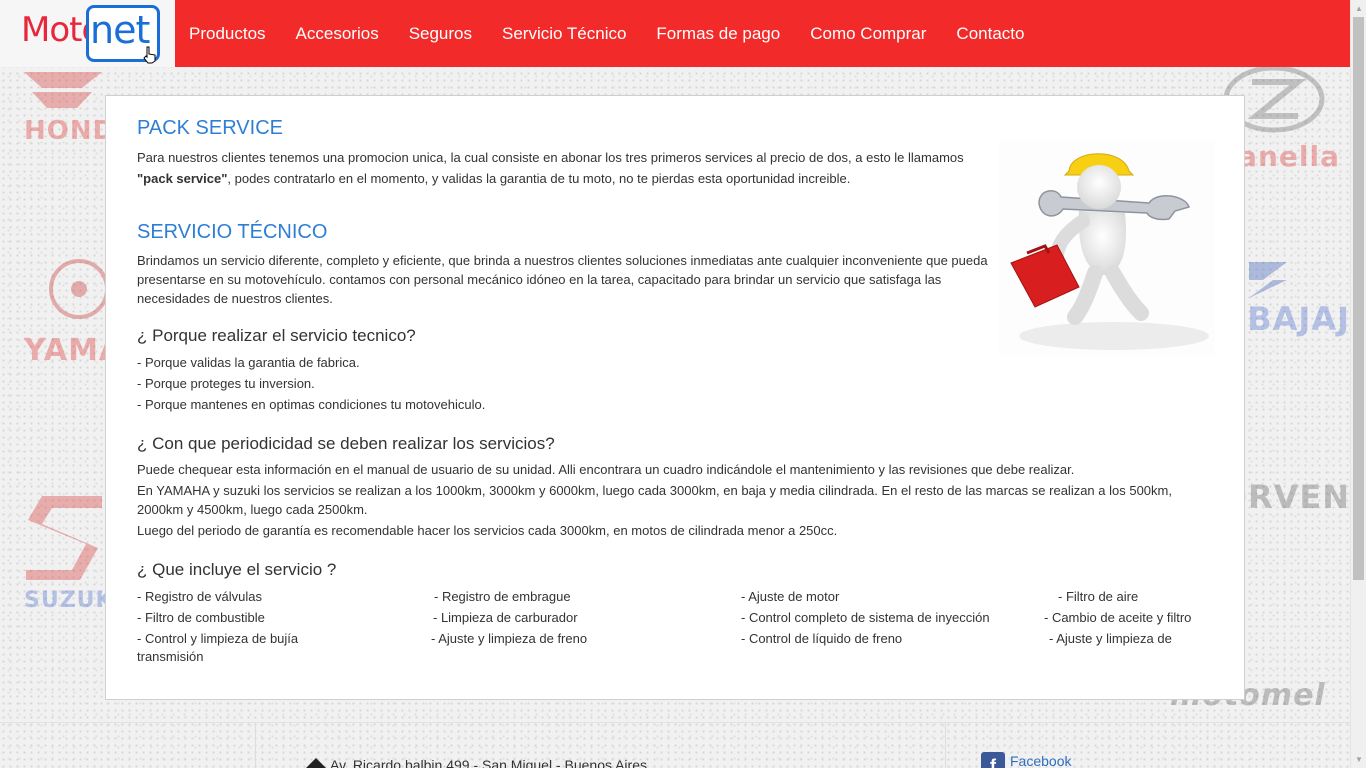 The height and width of the screenshot is (768, 1366). Describe the element at coordinates (316, 763) in the screenshot. I see `home-icon` at that location.